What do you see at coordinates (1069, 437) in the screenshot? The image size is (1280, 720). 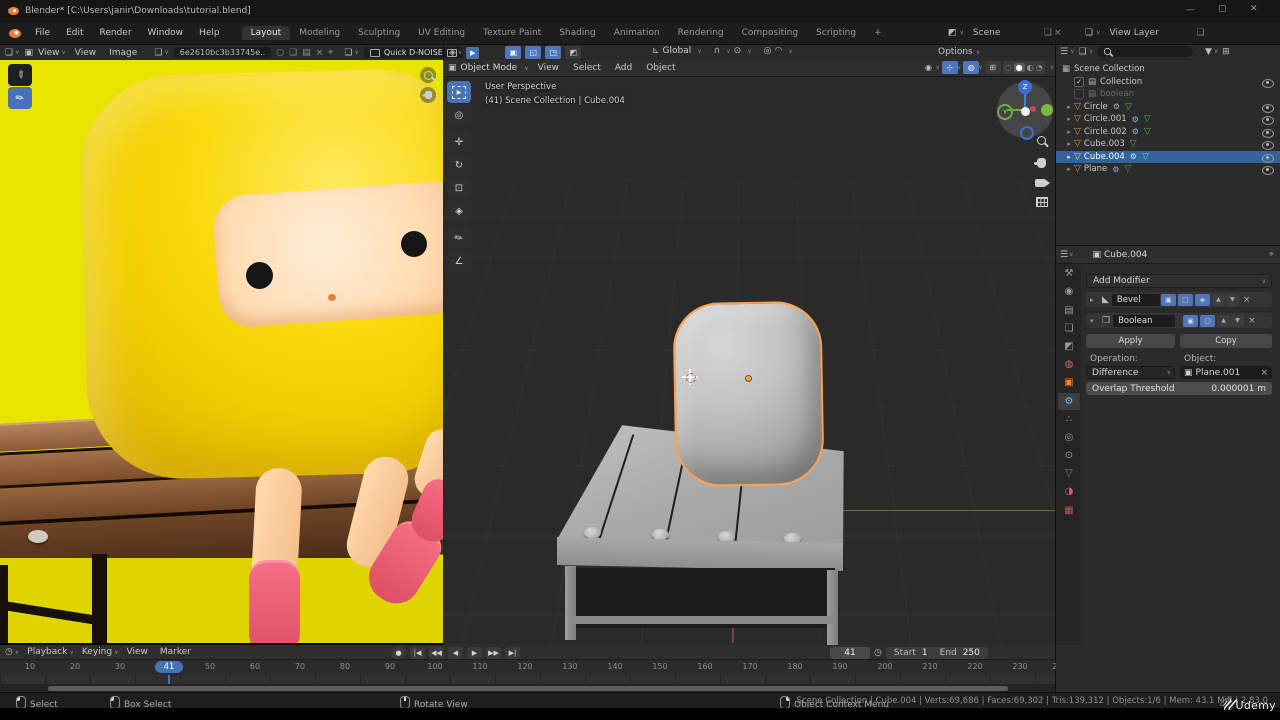 I see `tab-physics: ◎` at bounding box center [1069, 437].